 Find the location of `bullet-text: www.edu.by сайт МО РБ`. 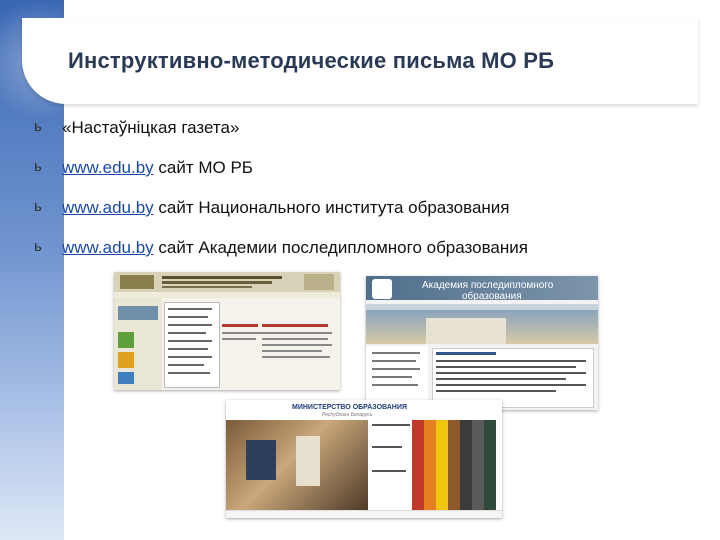

bullet-text: www.edu.by сайт МО РБ is located at coordinates (157, 168).